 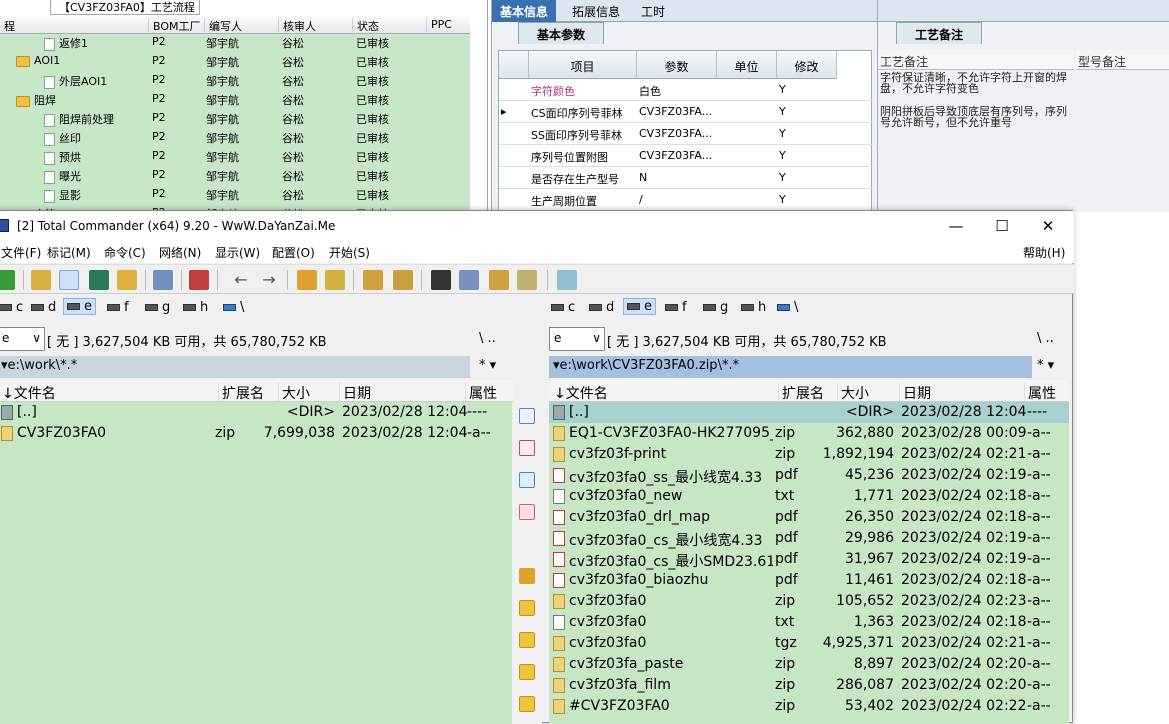 I want to click on drive-g-right: g, so click(x=715, y=307).